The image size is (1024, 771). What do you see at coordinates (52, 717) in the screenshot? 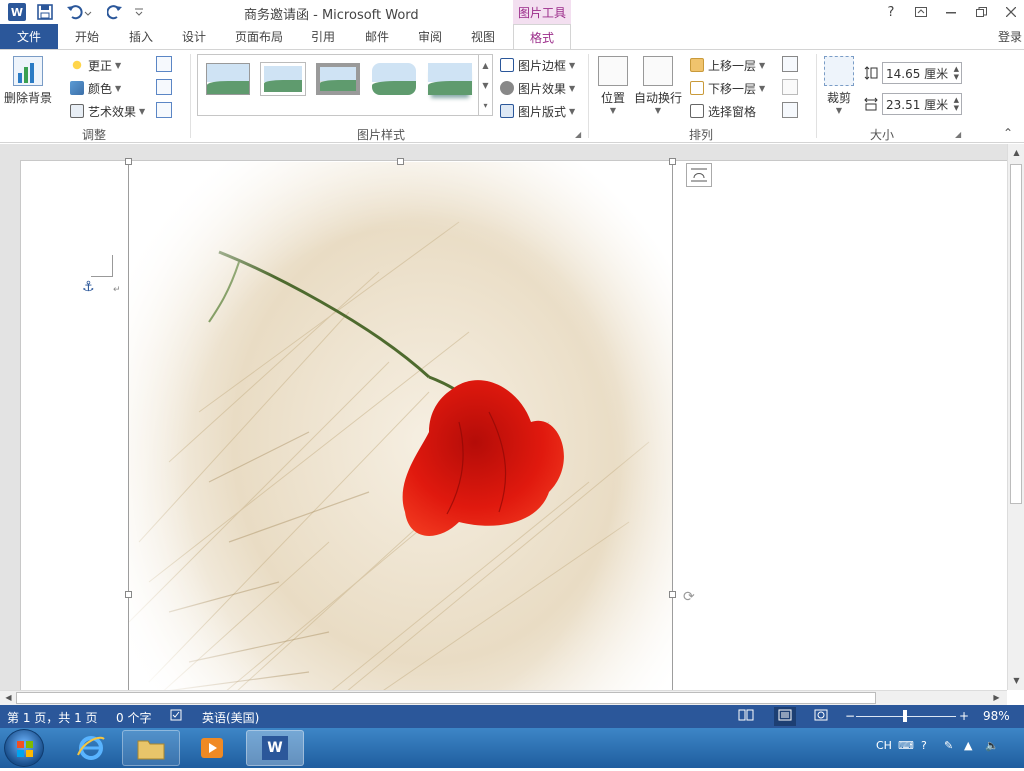
I see `page-count: 第 1 页，共 1 页` at bounding box center [52, 717].